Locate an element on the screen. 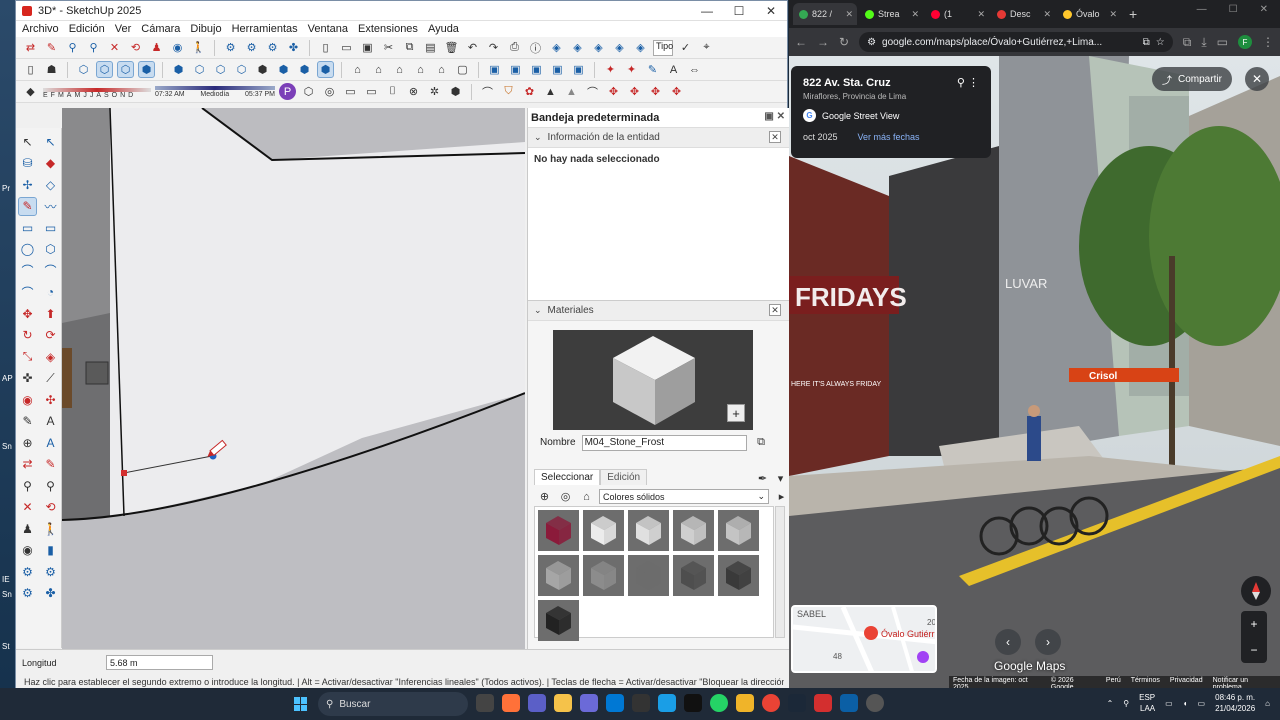  tab-seleccionar: Seleccionar is located at coordinates (567, 477).